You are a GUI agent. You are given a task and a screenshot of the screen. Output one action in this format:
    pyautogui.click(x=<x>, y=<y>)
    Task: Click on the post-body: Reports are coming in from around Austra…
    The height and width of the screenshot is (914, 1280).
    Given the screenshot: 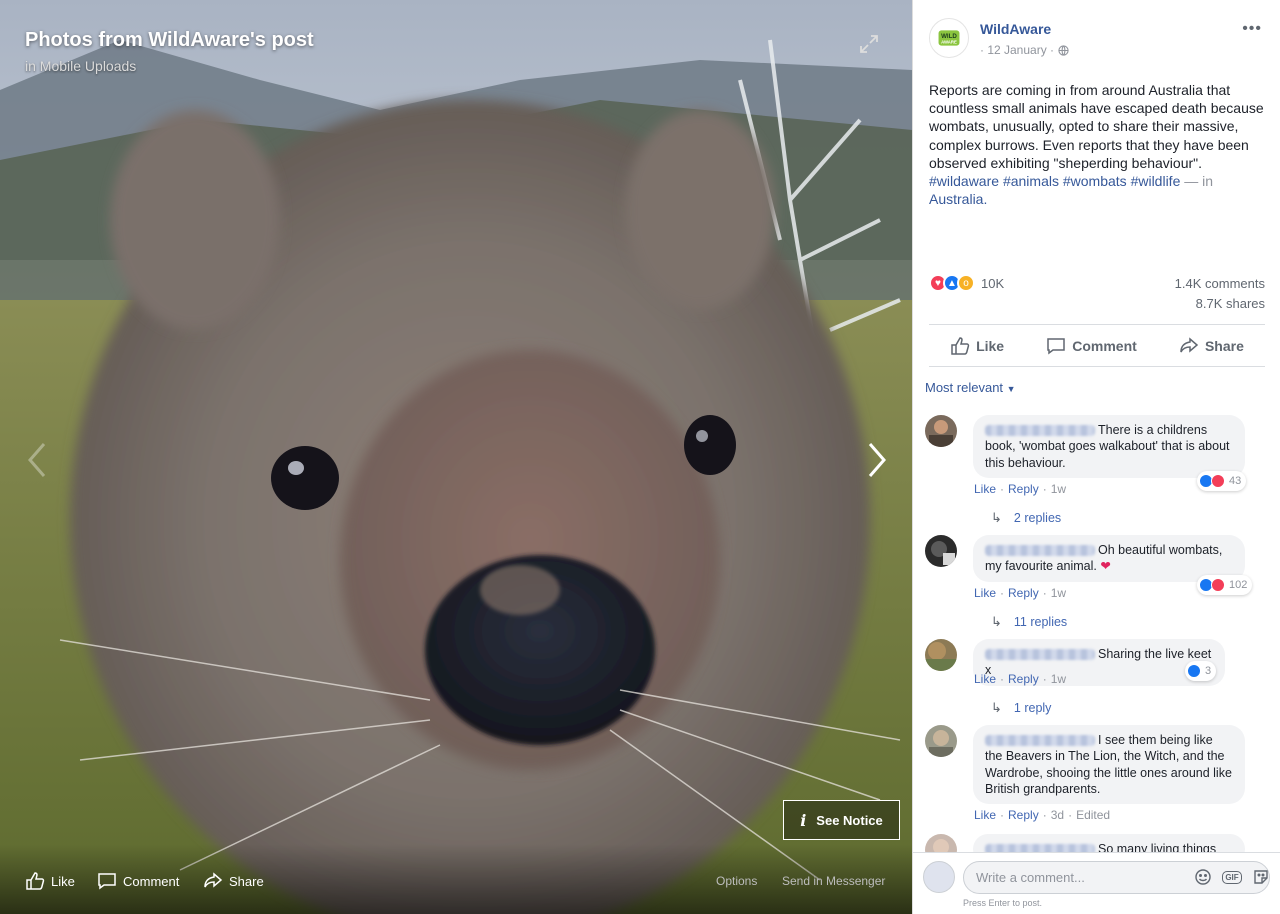 What is the action you would take?
    pyautogui.click(x=1097, y=144)
    